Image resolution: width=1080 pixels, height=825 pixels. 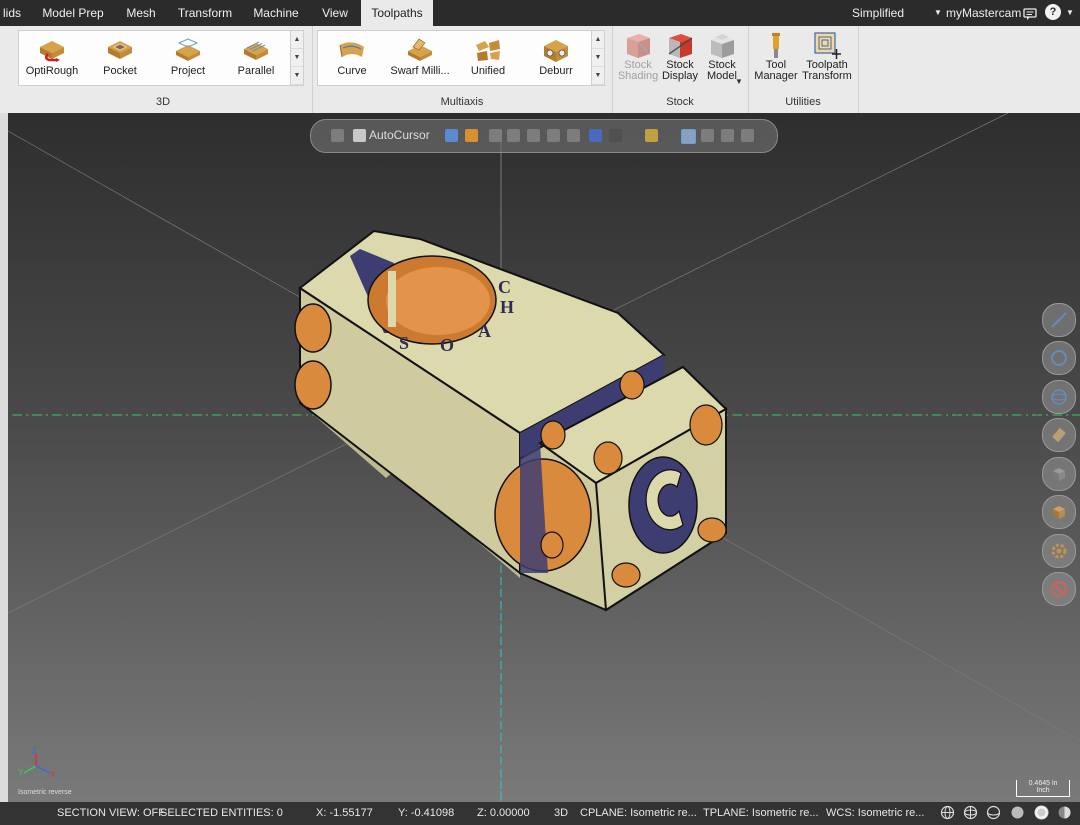 I want to click on solid-icon, so click(x=1059, y=474).